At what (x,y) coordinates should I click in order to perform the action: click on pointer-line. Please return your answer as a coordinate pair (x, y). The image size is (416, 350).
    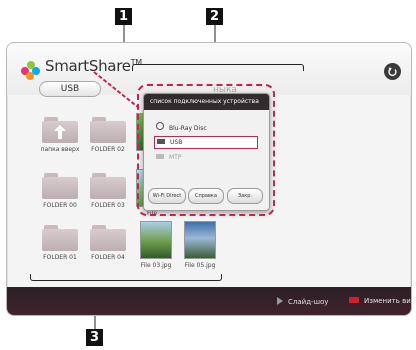
    Looking at the image, I should click on (116, 90).